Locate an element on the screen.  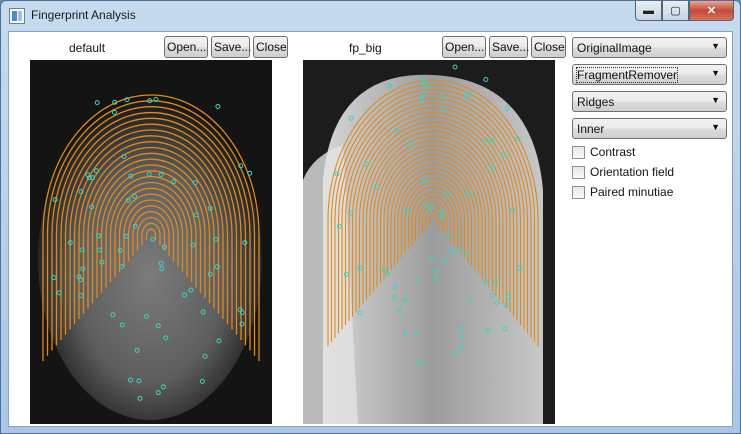
paired-minutiae-label: Paired minutiae is located at coordinates (632, 192).